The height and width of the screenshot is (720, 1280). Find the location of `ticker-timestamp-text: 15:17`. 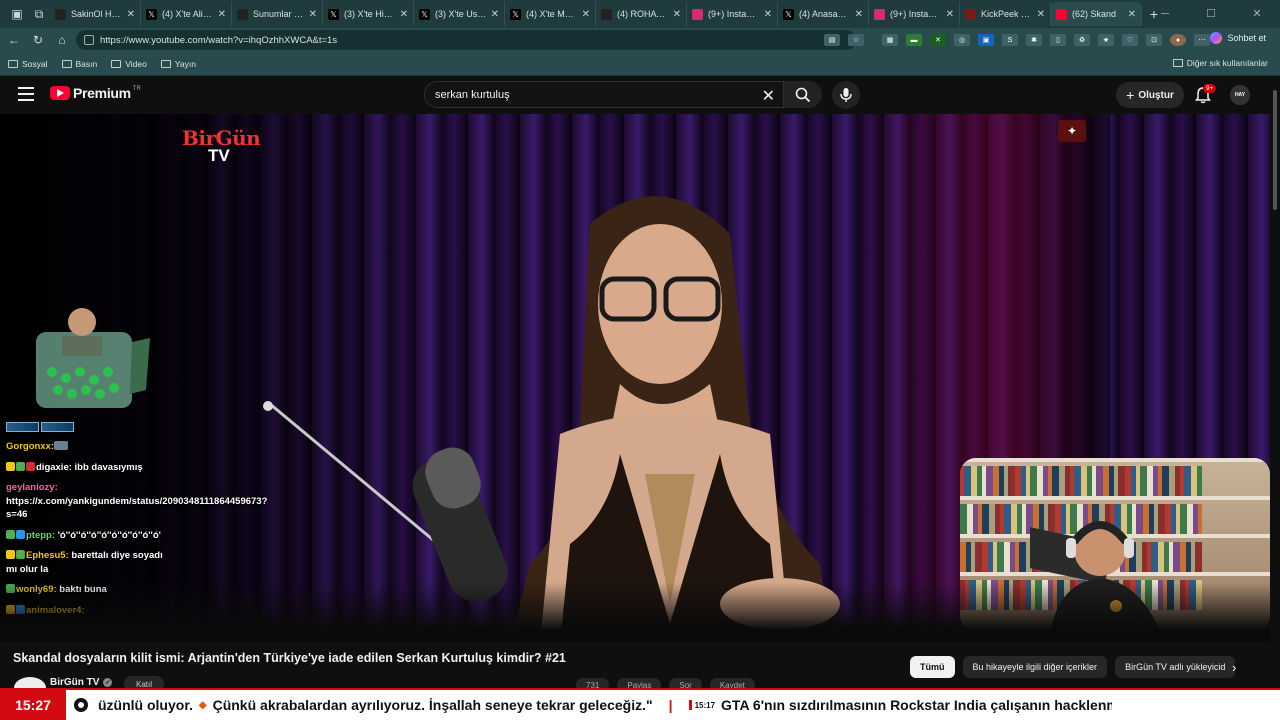

ticker-timestamp-text: 15:17 is located at coordinates (705, 705).